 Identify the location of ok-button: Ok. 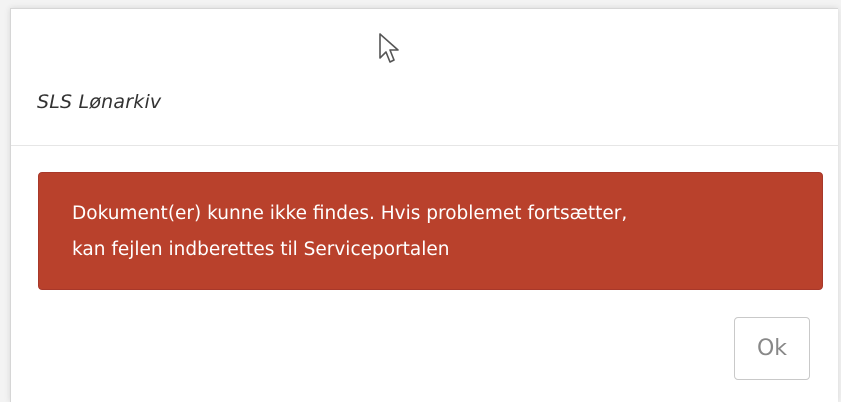
(772, 348).